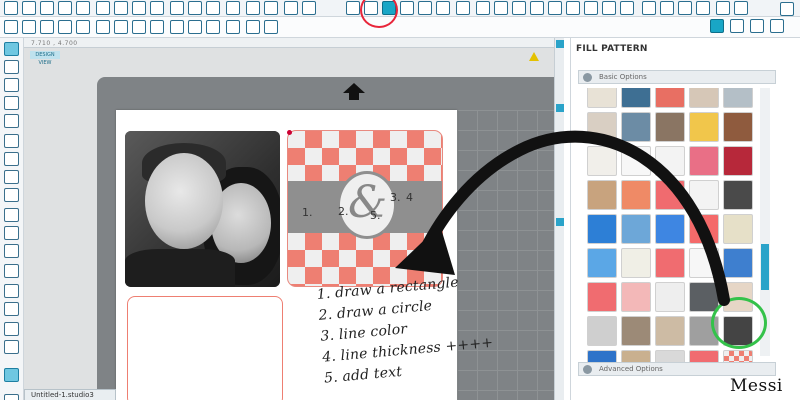 Image resolution: width=800 pixels, height=400 pixels. What do you see at coordinates (205, 348) in the screenshot?
I see `empty-rectangle` at bounding box center [205, 348].